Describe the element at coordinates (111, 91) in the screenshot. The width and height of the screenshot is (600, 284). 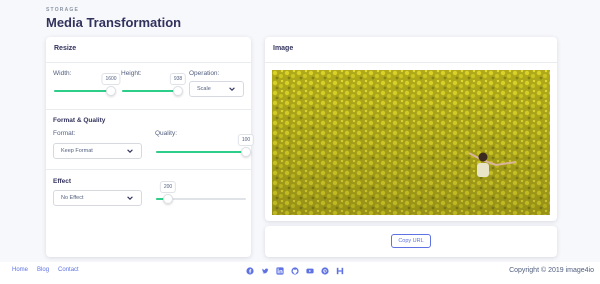
I see `width-slider-thumb` at that location.